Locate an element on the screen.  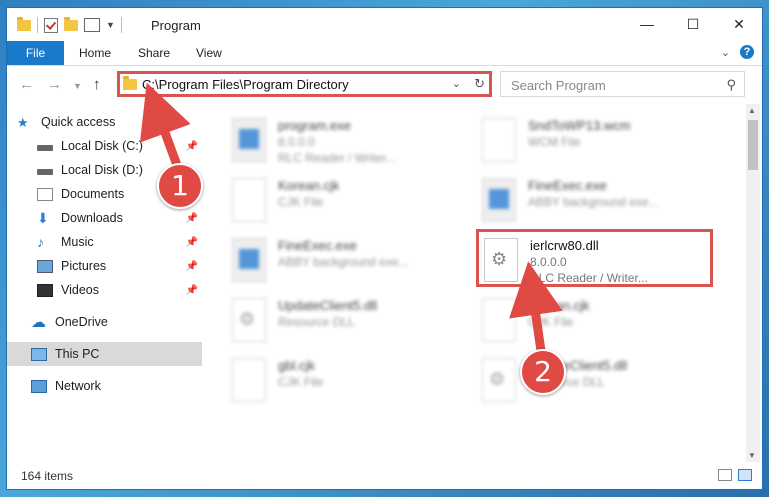
sidebar-item-videos: Videos 📌 is located at coordinates (119, 290).